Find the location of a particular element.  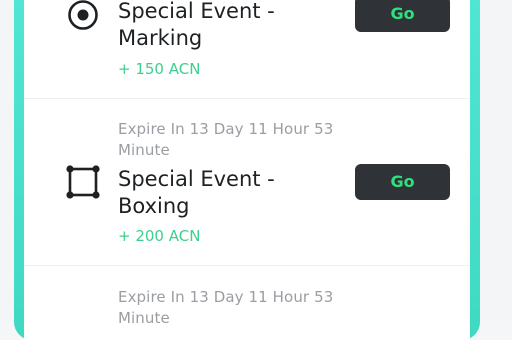

radio-target-icon is located at coordinates (83, 15).